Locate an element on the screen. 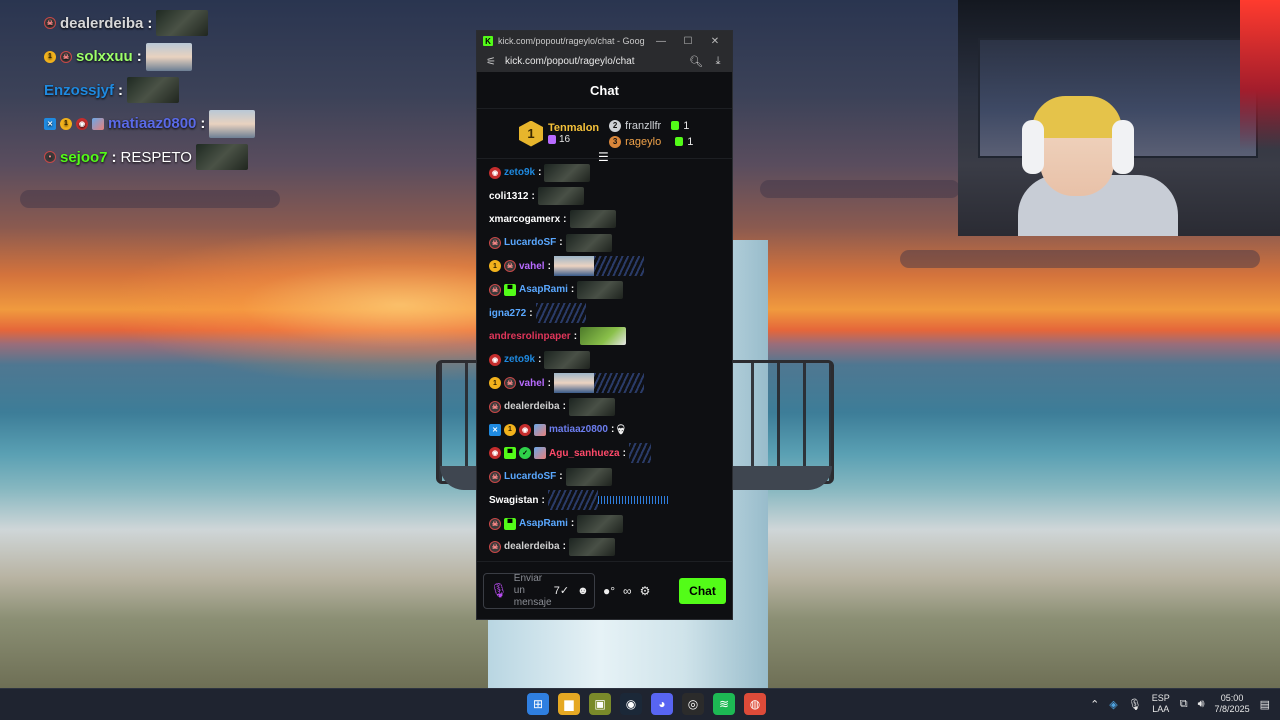 The width and height of the screenshot is (1280, 720). leaderboard-third: 3 rageylo 1 is located at coordinates (651, 141).